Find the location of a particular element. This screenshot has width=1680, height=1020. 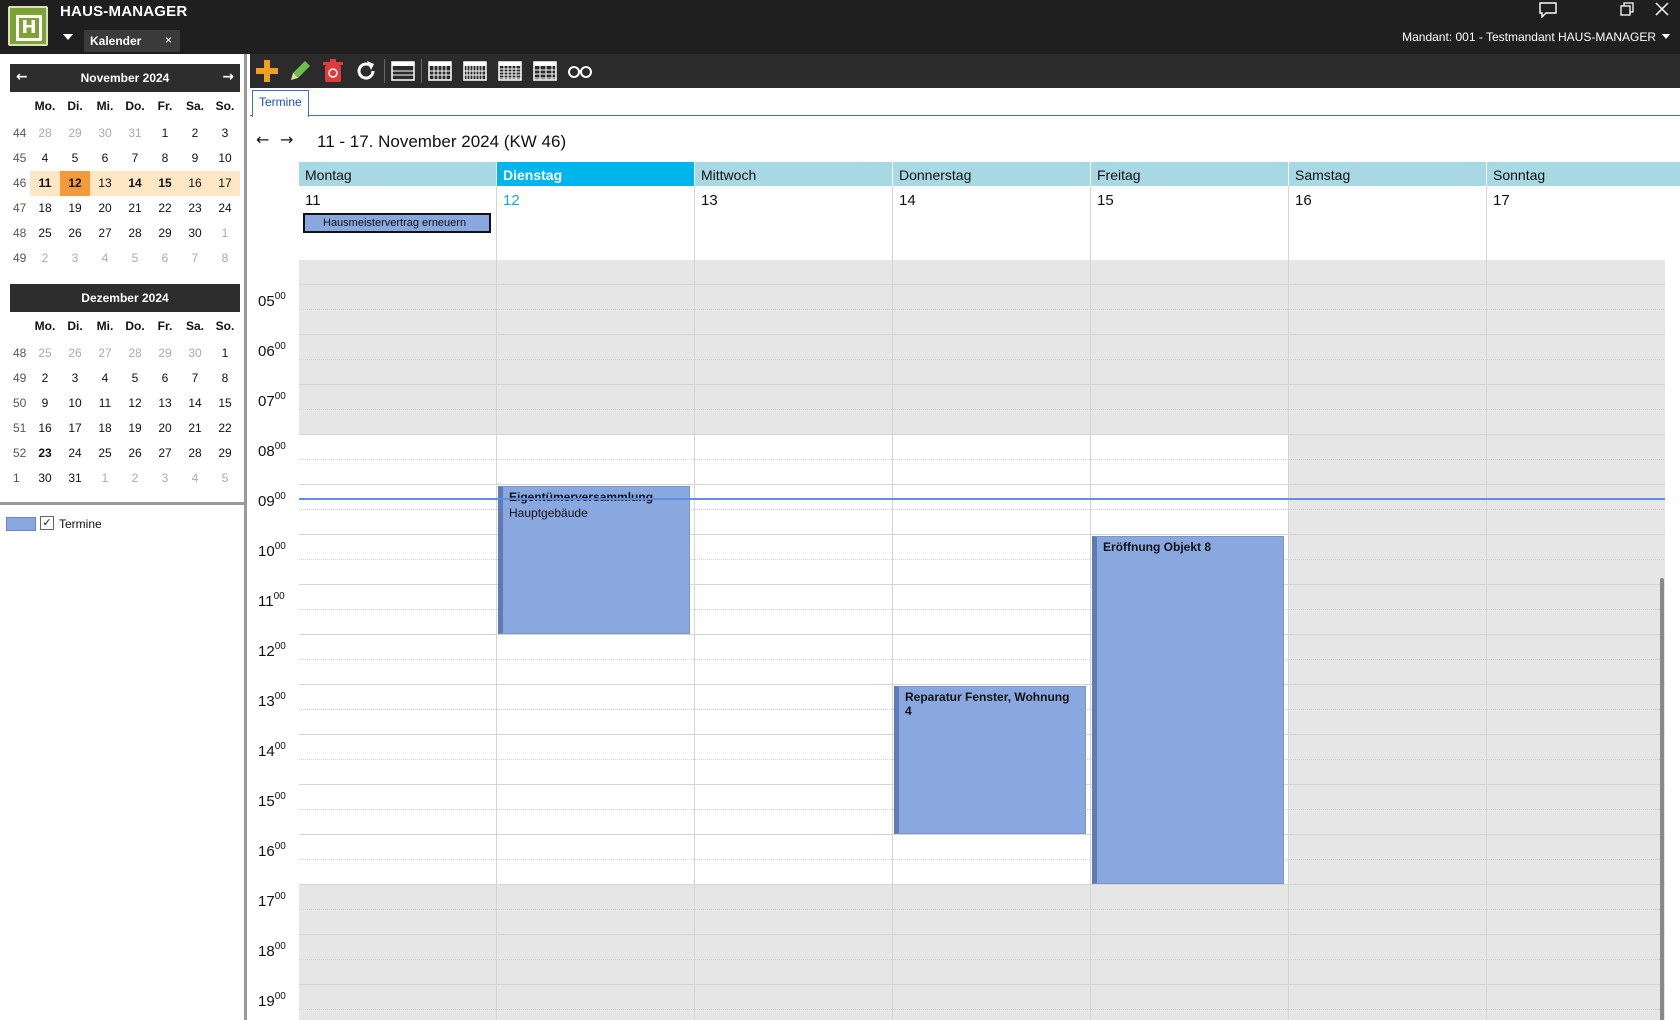

minicalendar-day: 27 is located at coordinates (165, 453).